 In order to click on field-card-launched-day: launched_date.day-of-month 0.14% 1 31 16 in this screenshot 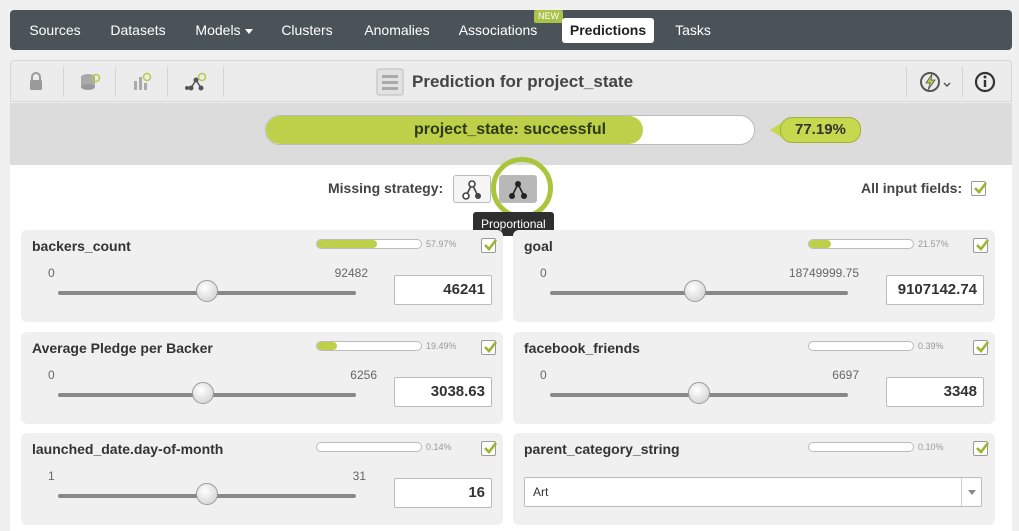, I will do `click(262, 479)`.